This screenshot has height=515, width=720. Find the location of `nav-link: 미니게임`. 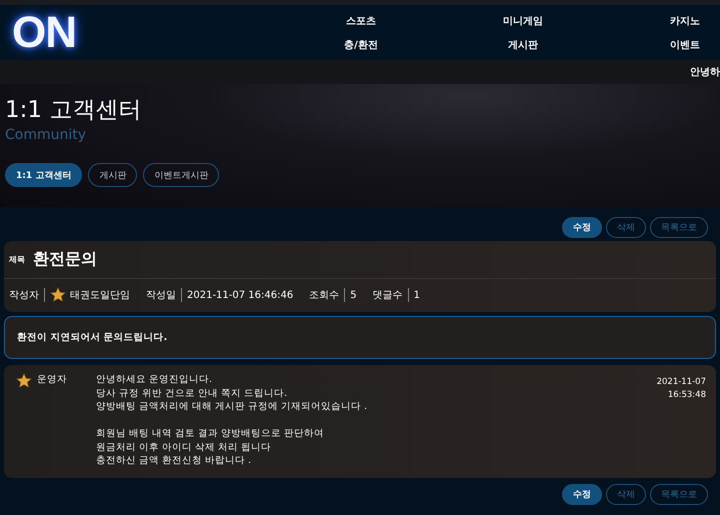

nav-link: 미니게임 is located at coordinates (523, 21).